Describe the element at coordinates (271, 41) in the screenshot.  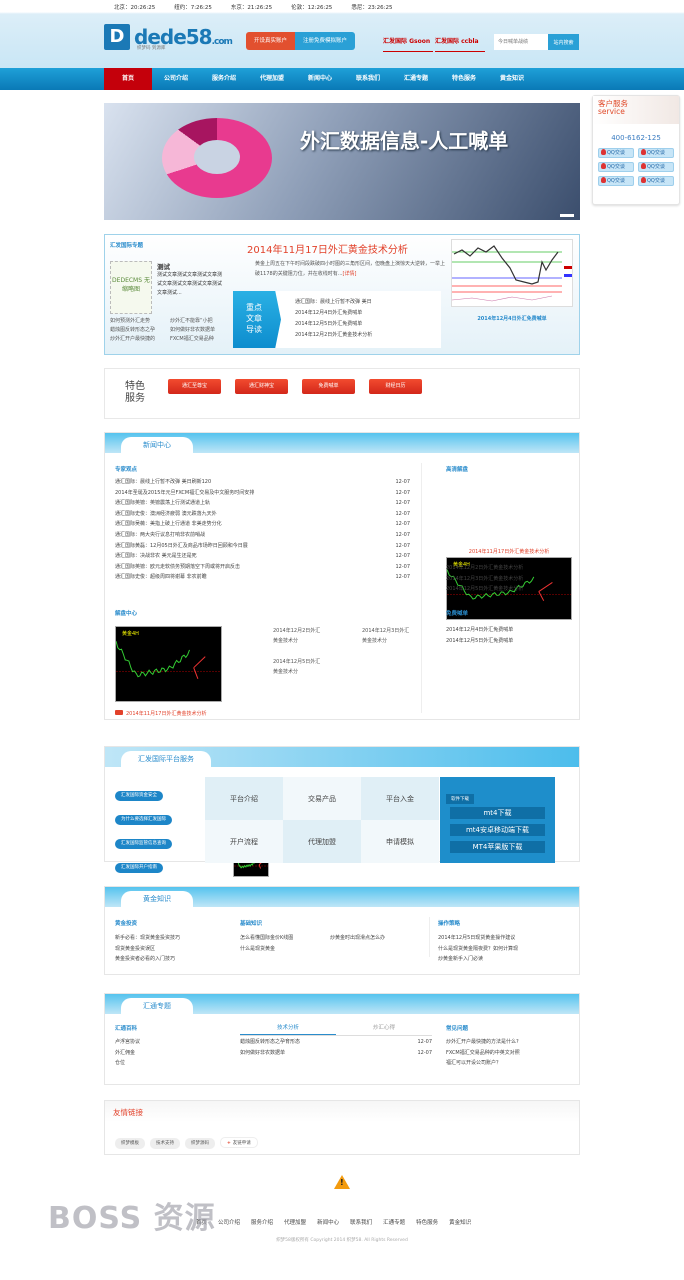
I see `open-real-account-button: 开设真实账户` at that location.